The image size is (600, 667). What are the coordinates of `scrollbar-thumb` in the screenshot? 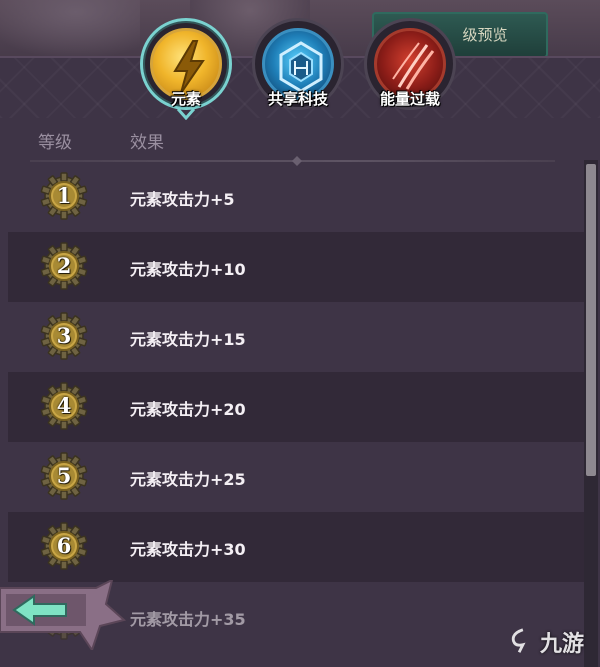 It's located at (591, 320).